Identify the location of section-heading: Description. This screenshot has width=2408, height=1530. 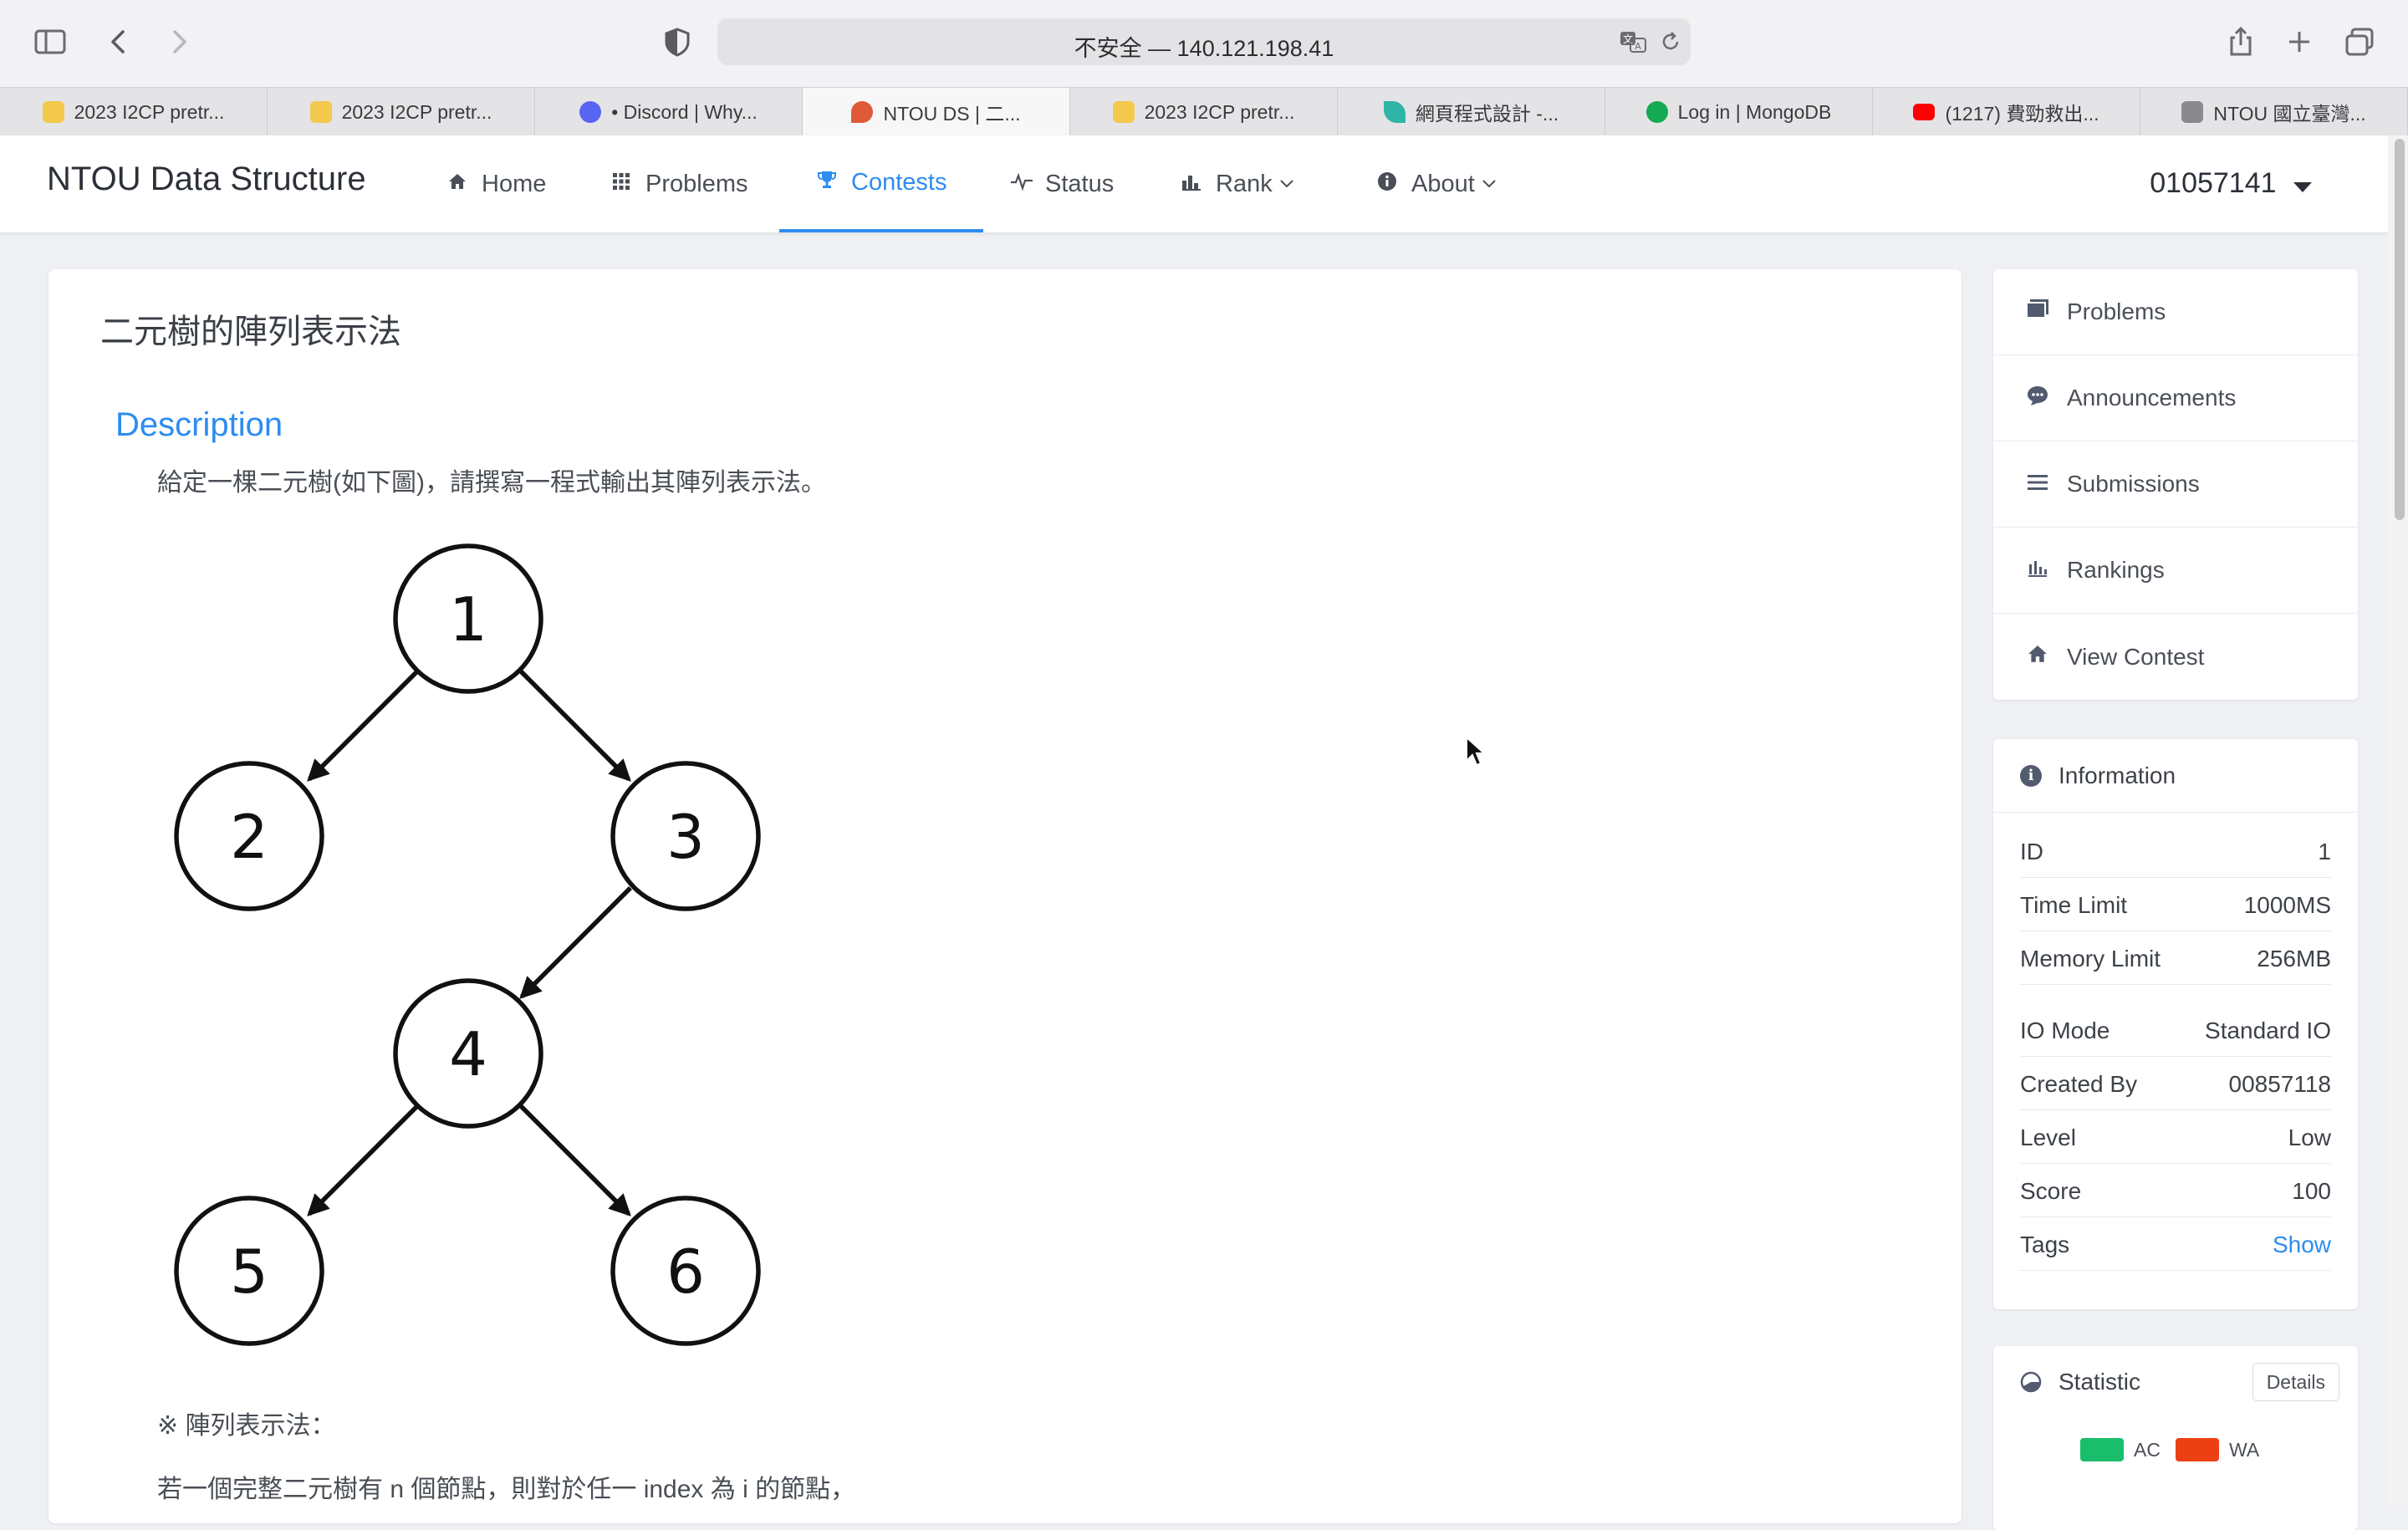
(199, 425).